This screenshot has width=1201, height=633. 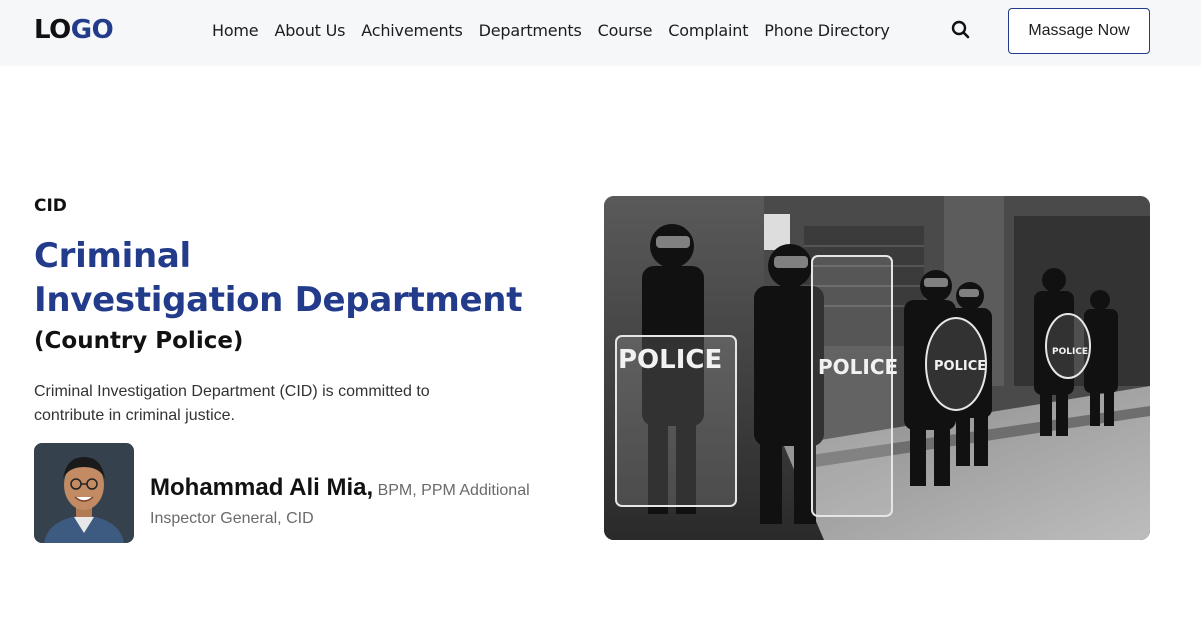 I want to click on nav-course: Course, so click(x=625, y=31).